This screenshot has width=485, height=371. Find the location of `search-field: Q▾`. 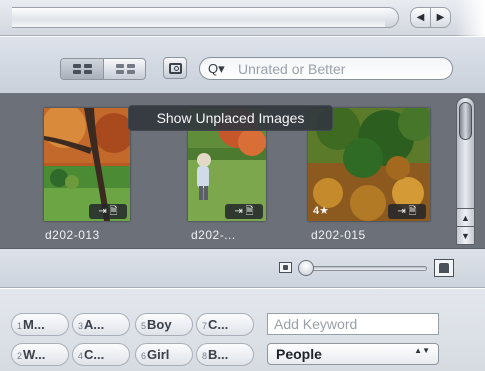

search-field: Q▾ is located at coordinates (326, 68).